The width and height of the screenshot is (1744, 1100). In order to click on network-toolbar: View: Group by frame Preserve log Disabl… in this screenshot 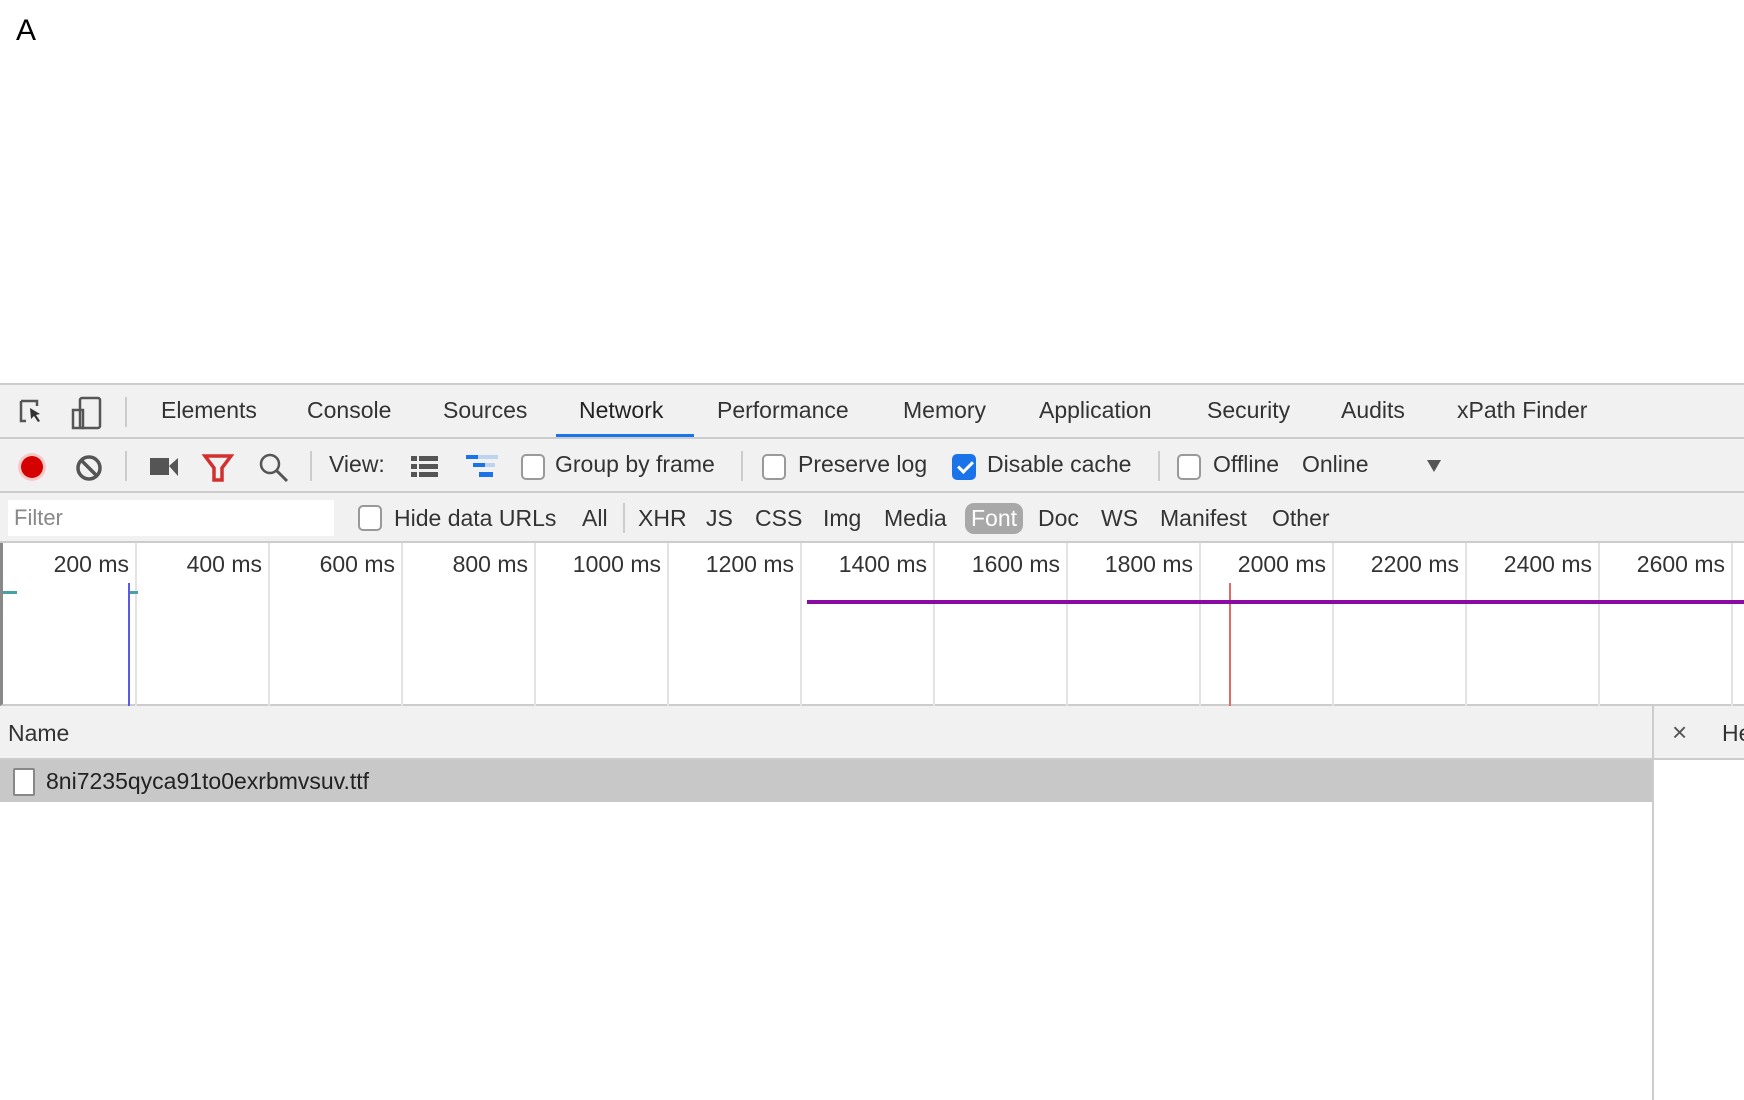, I will do `click(872, 466)`.